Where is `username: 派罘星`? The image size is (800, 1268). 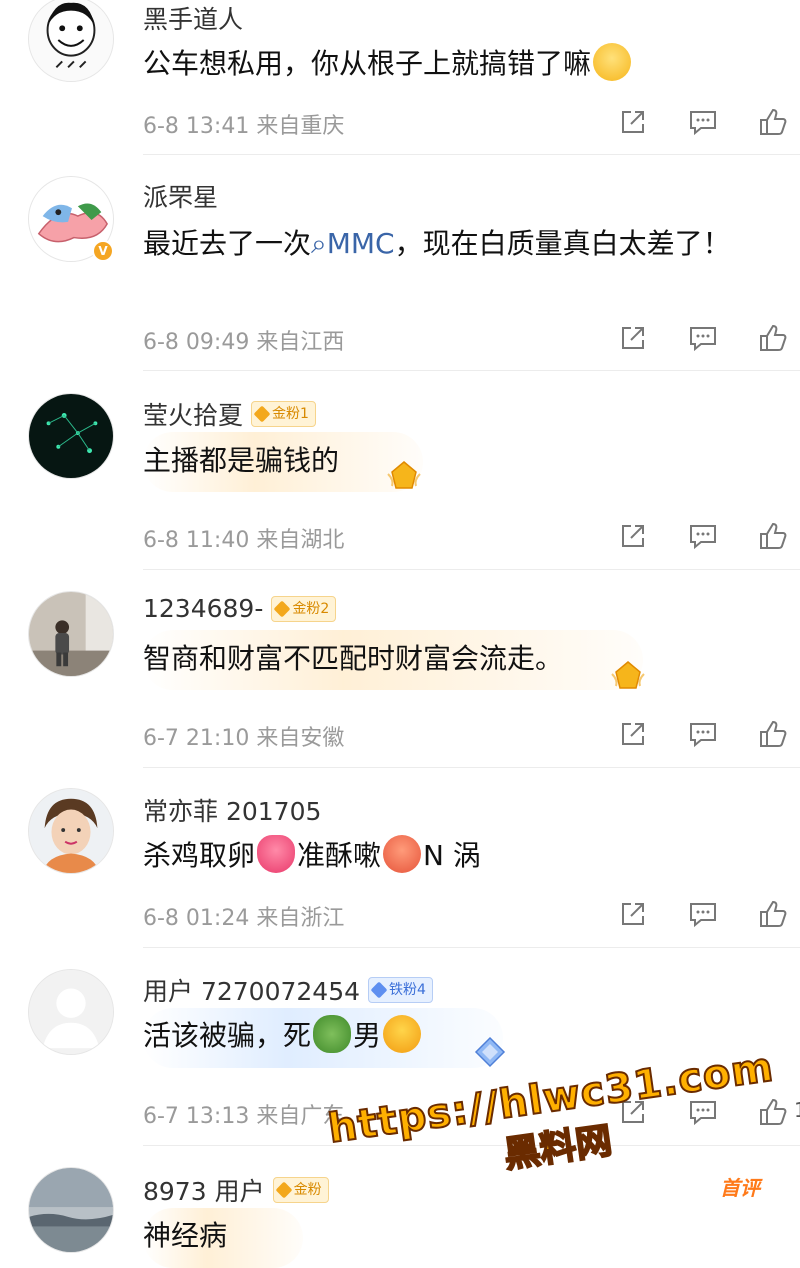
username: 派罘星 is located at coordinates (180, 196).